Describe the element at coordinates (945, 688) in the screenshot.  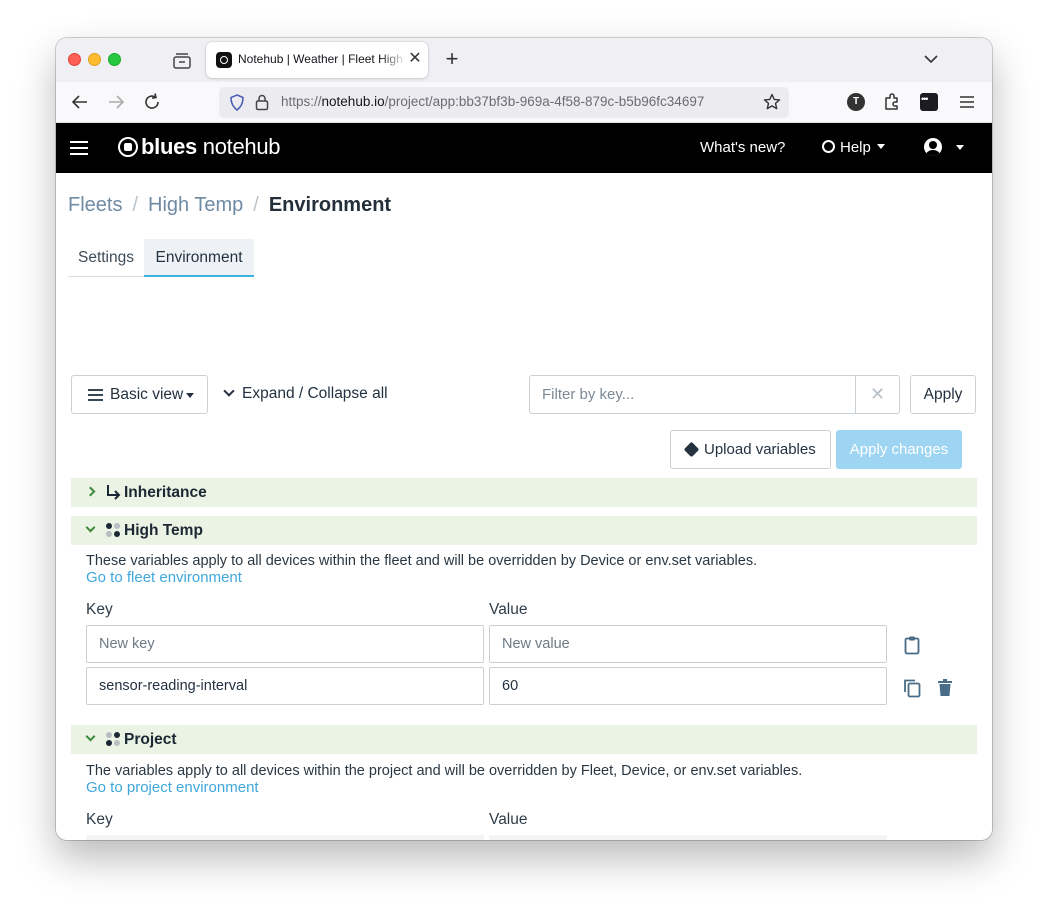
I see `delete-trash-icon` at that location.